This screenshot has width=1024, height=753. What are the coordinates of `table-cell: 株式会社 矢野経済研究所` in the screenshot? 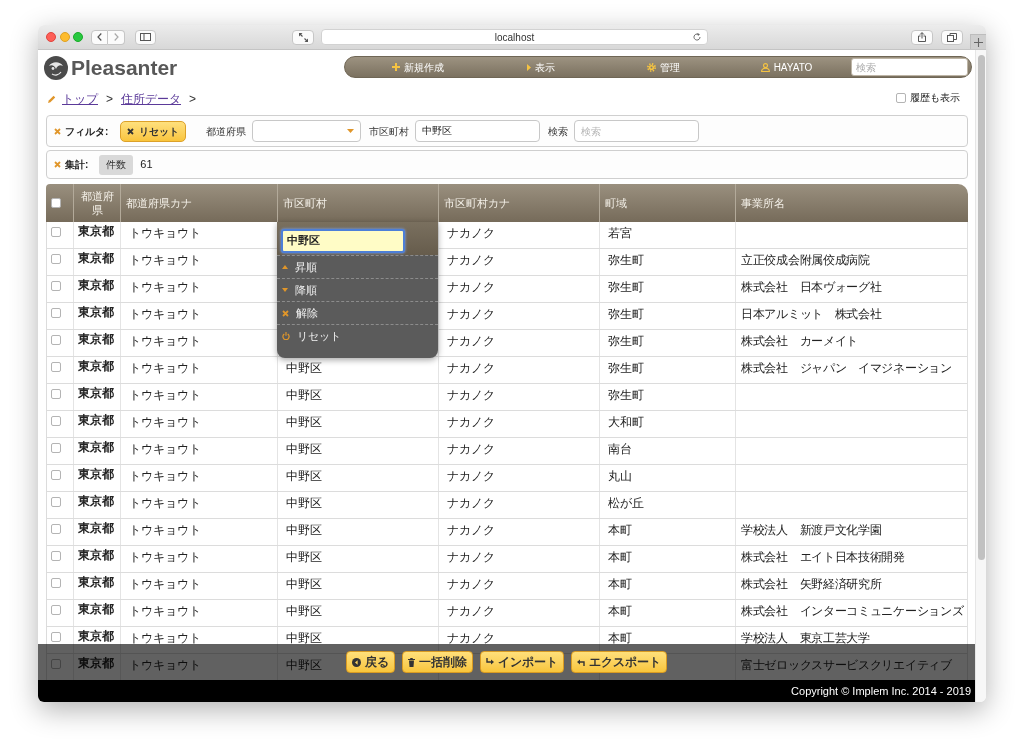 It's located at (851, 586).